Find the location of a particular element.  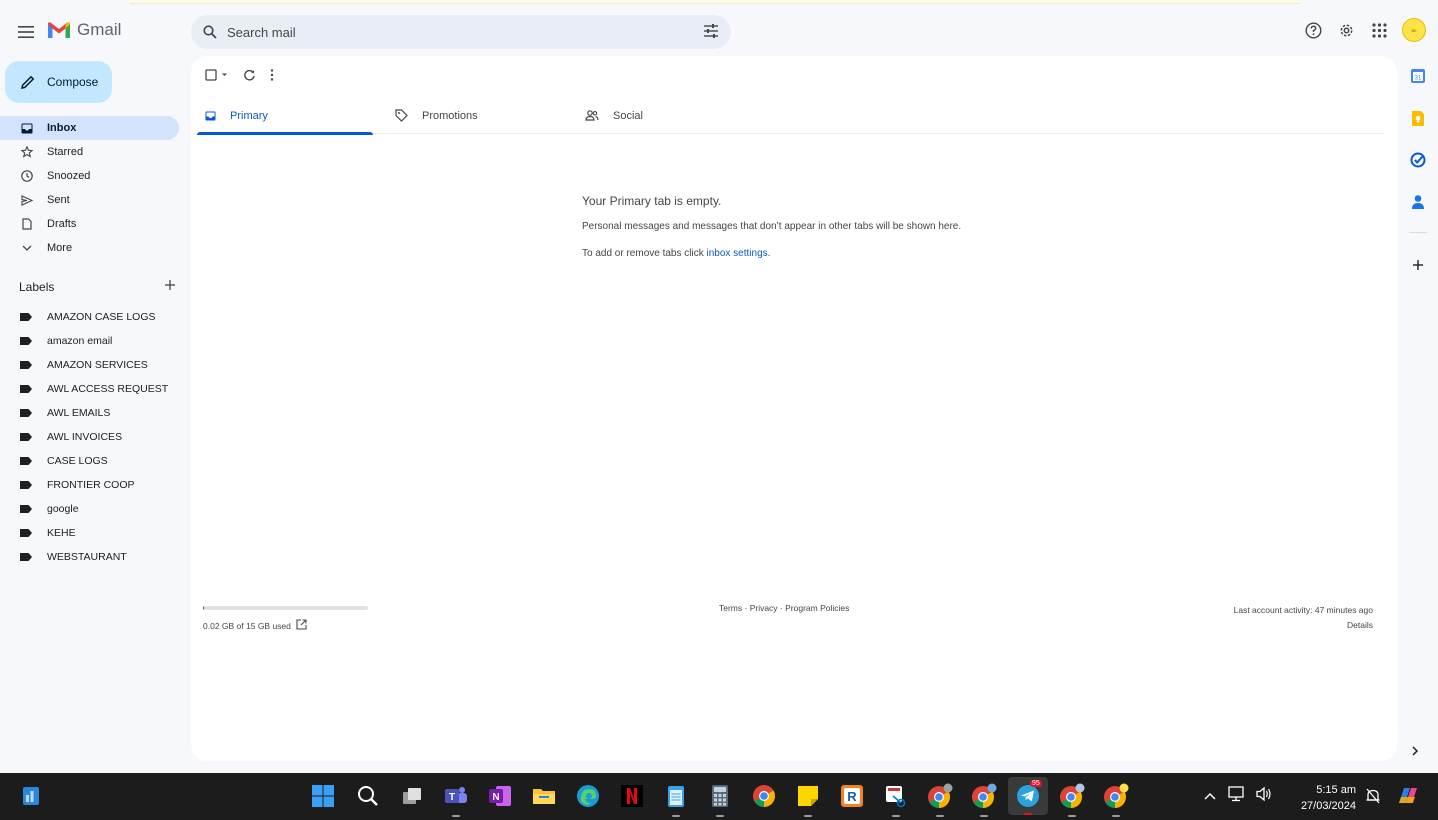

search-options-button is located at coordinates (711, 33).